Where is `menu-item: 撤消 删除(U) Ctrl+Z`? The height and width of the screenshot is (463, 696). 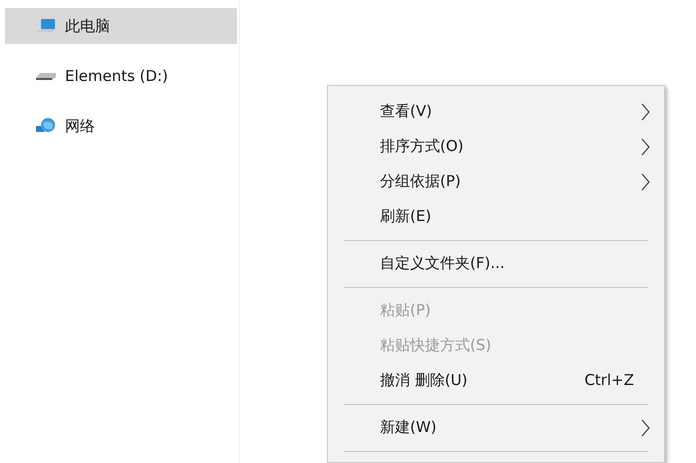 menu-item: 撤消 删除(U) Ctrl+Z is located at coordinates (496, 380).